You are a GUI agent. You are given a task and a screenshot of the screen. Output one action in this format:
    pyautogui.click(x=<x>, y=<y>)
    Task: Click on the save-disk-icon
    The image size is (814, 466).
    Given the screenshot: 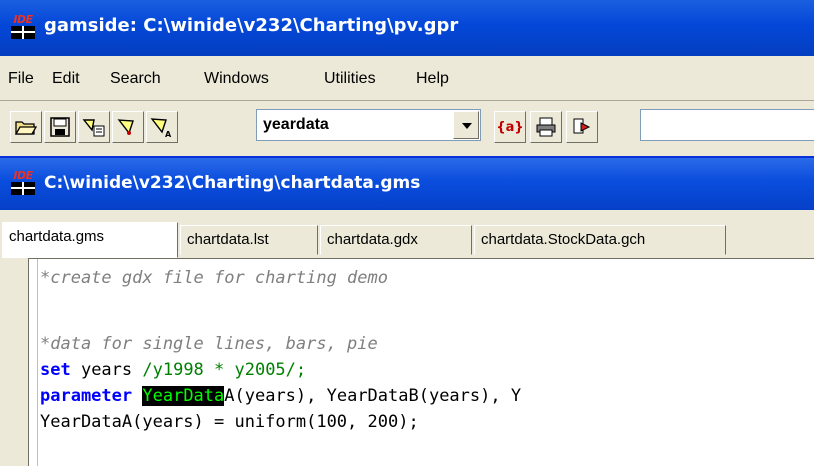 What is the action you would take?
    pyautogui.click(x=60, y=127)
    